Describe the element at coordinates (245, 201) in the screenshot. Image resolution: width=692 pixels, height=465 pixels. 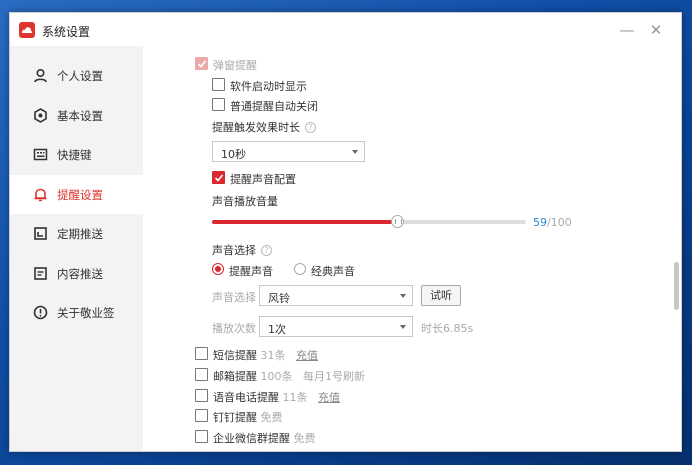
I see `volume-label: 声音播放音量` at that location.